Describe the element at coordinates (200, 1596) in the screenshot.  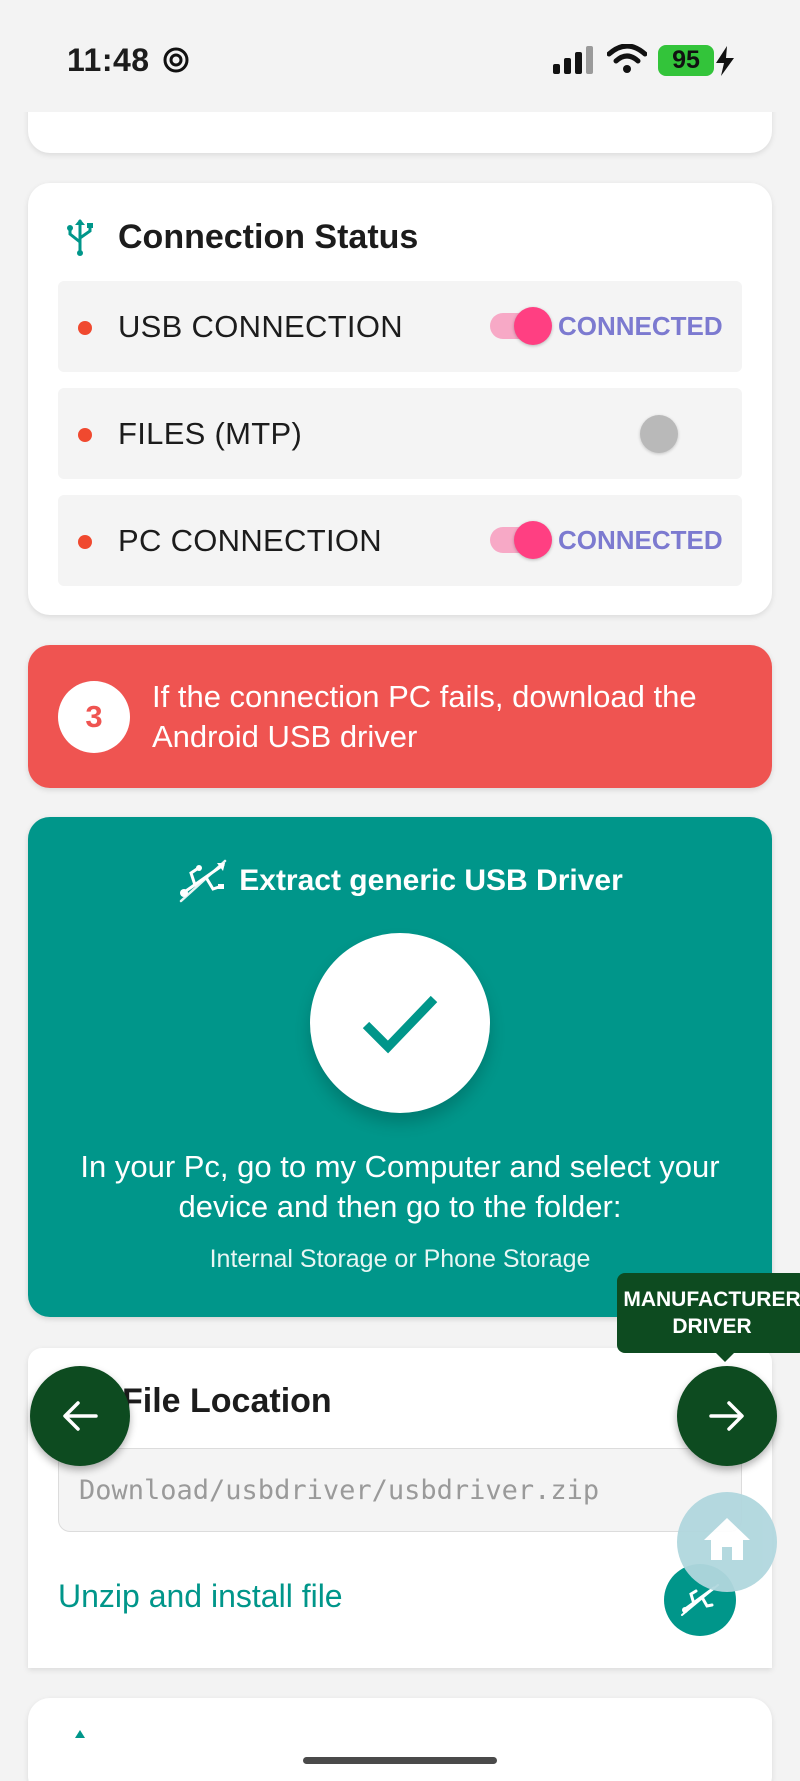
I see `unzip-install-link: Unzip and install file` at that location.